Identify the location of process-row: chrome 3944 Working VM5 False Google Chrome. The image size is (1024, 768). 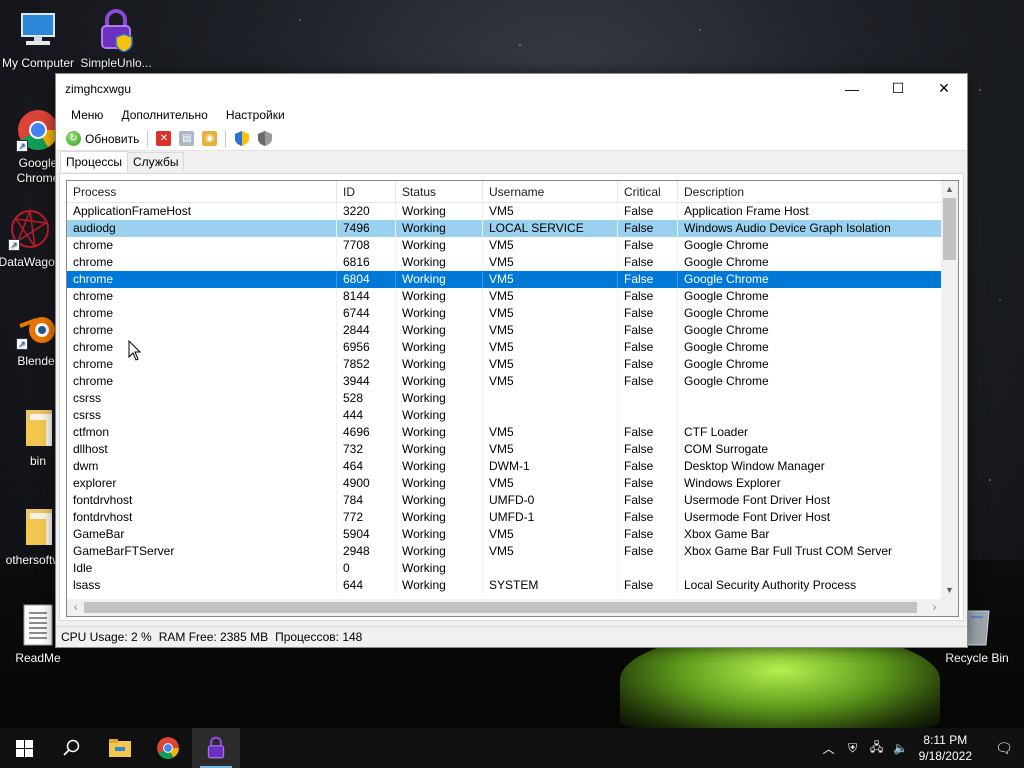
(512, 381).